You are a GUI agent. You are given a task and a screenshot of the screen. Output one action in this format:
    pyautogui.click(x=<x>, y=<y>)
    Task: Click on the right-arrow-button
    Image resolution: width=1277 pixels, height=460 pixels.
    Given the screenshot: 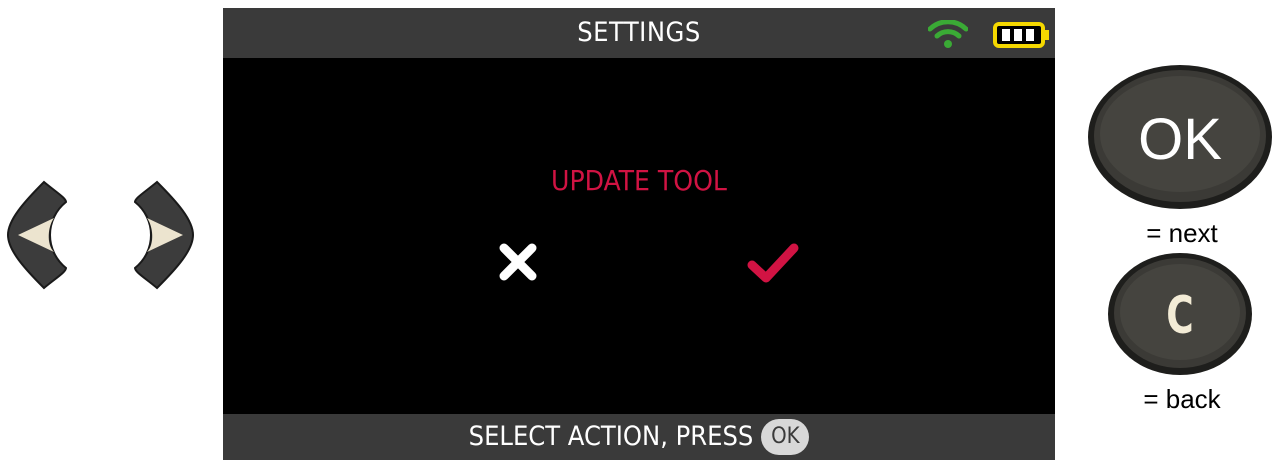 What is the action you would take?
    pyautogui.click(x=165, y=235)
    